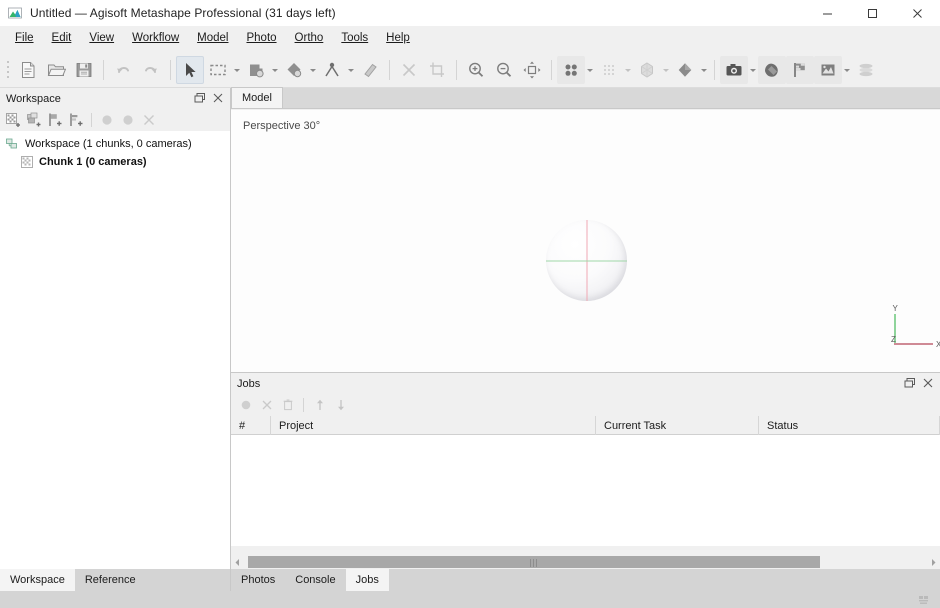 The image size is (940, 608). I want to click on save-project-icon, so click(84, 70).